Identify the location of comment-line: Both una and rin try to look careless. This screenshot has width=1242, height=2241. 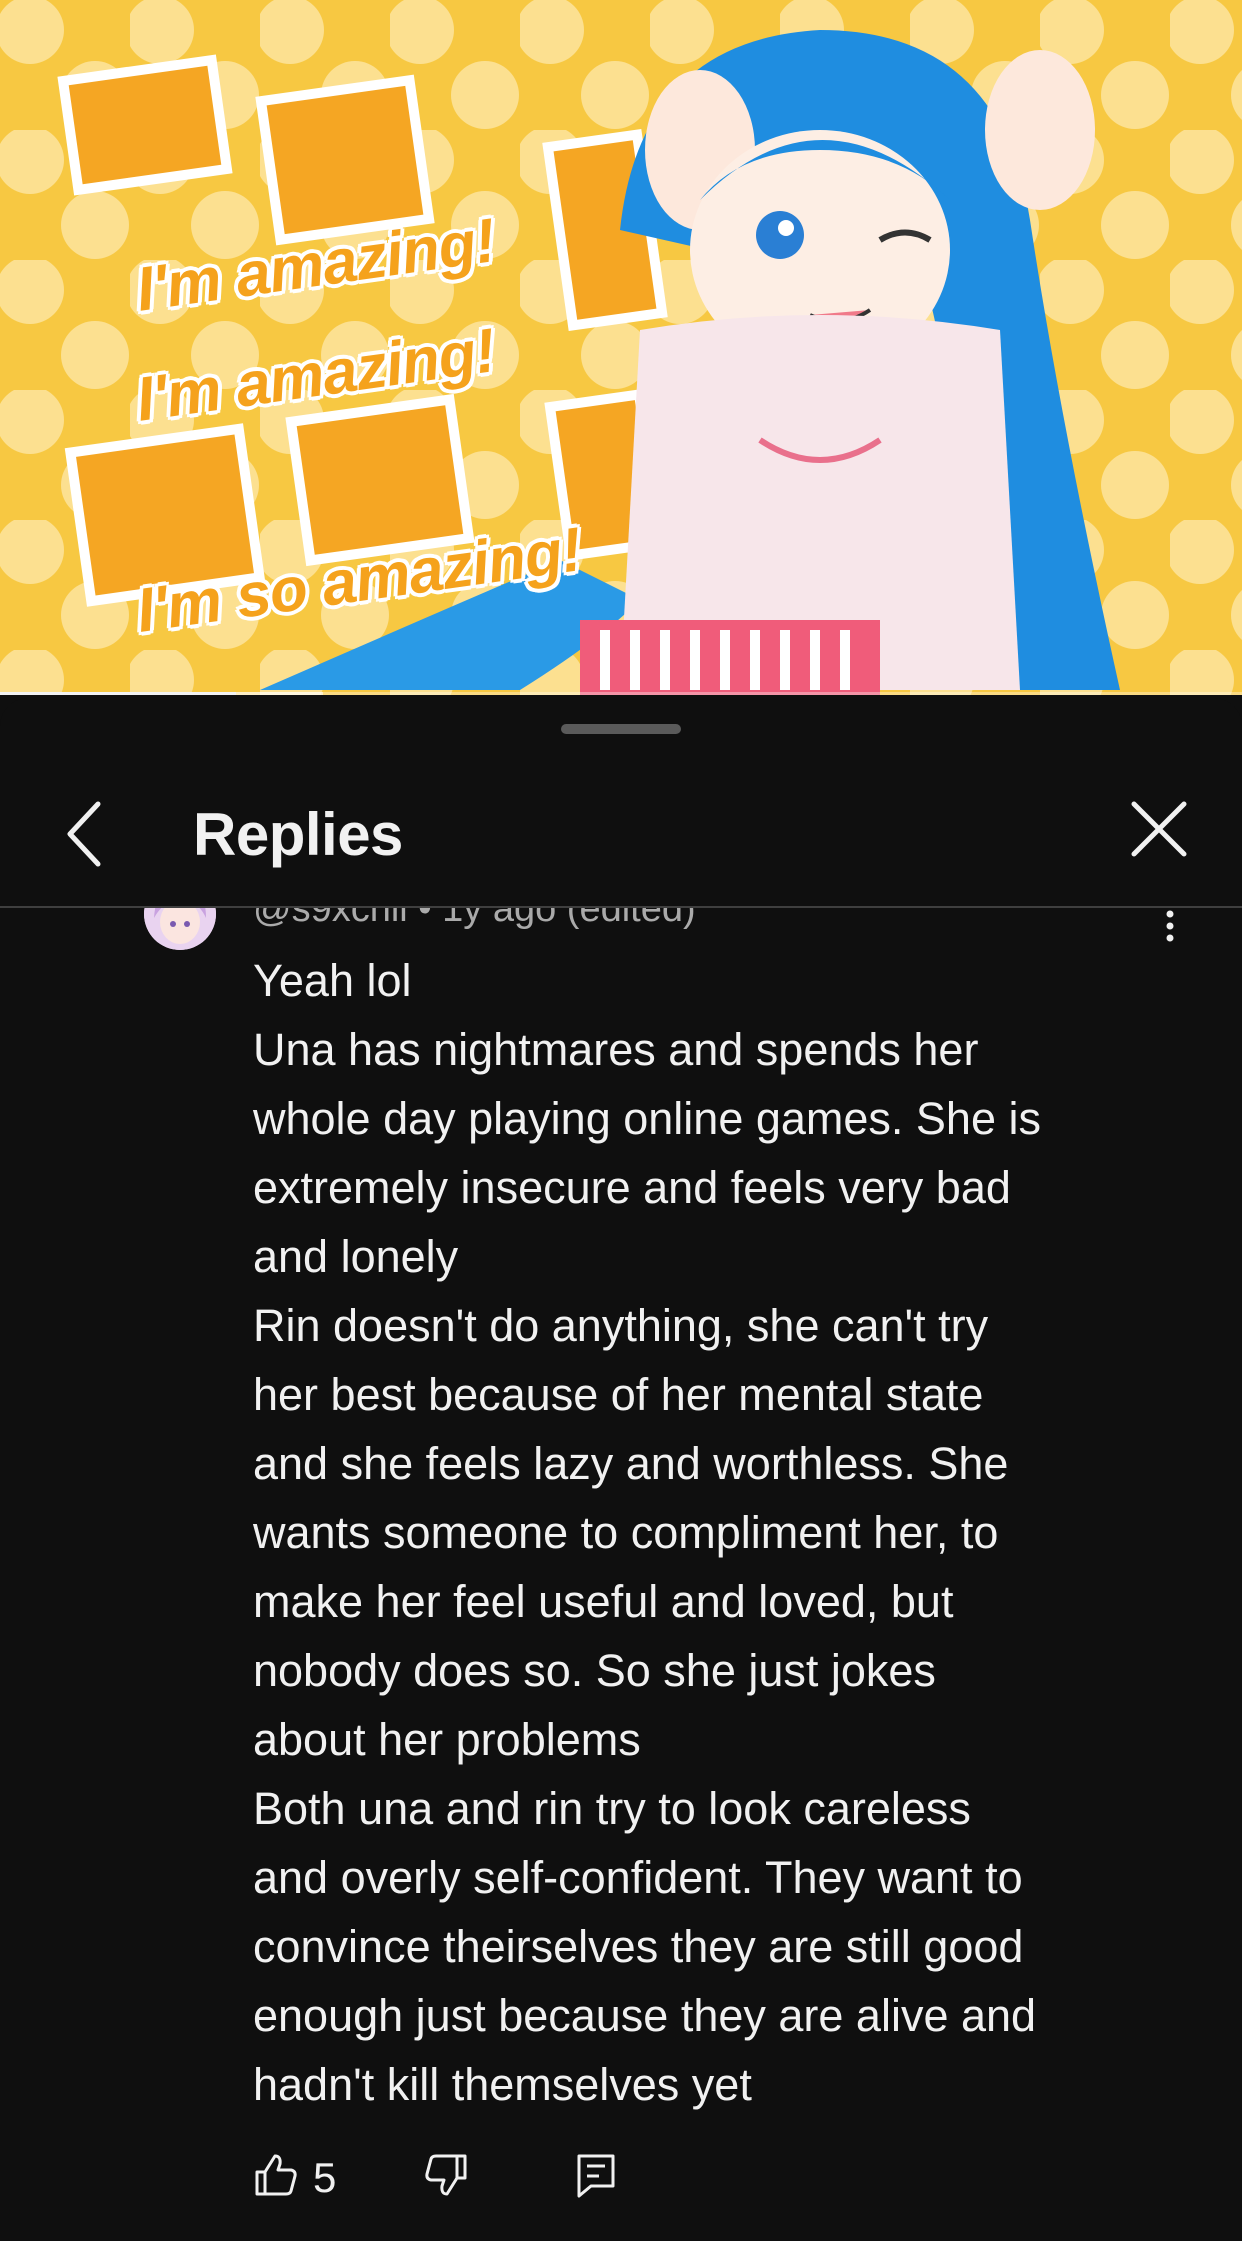
(612, 1808).